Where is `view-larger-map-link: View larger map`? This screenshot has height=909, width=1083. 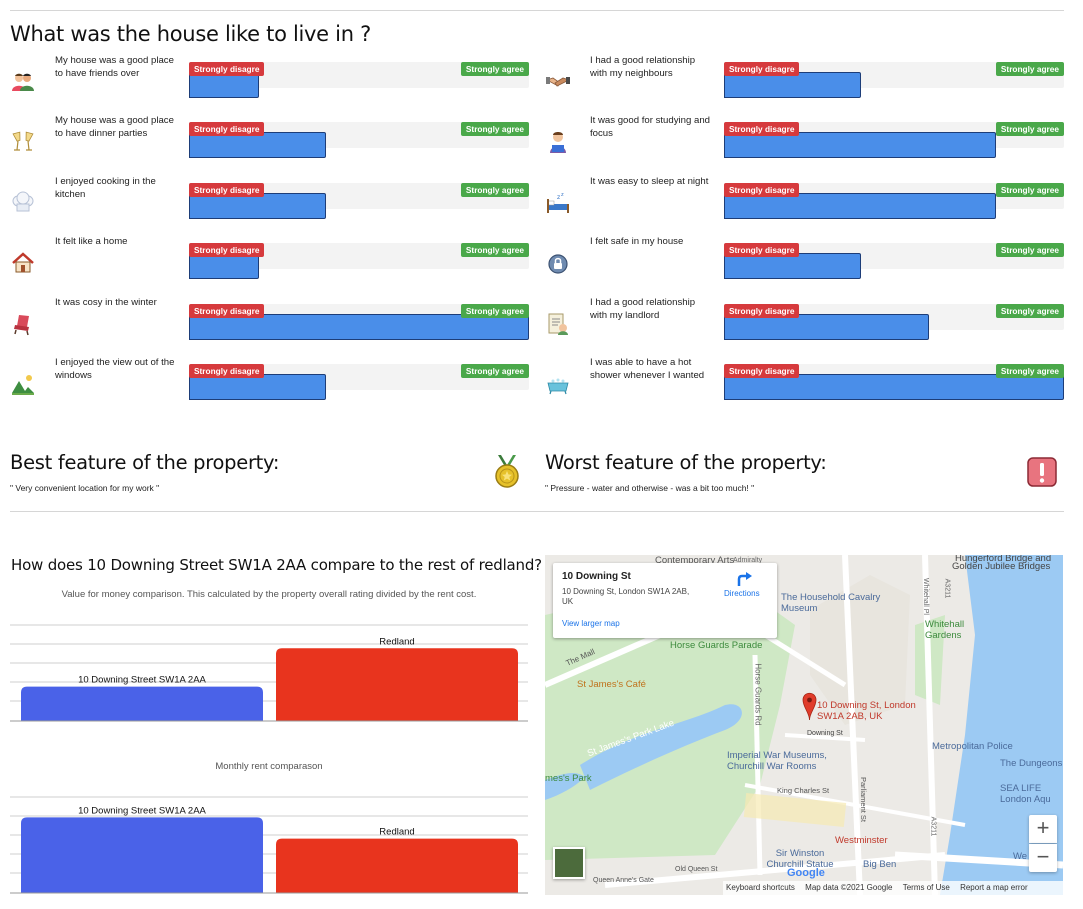 view-larger-map-link: View larger map is located at coordinates (591, 623).